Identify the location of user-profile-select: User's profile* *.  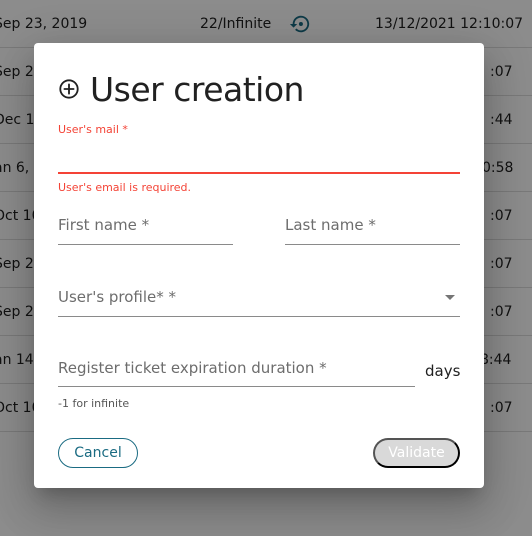
(259, 301).